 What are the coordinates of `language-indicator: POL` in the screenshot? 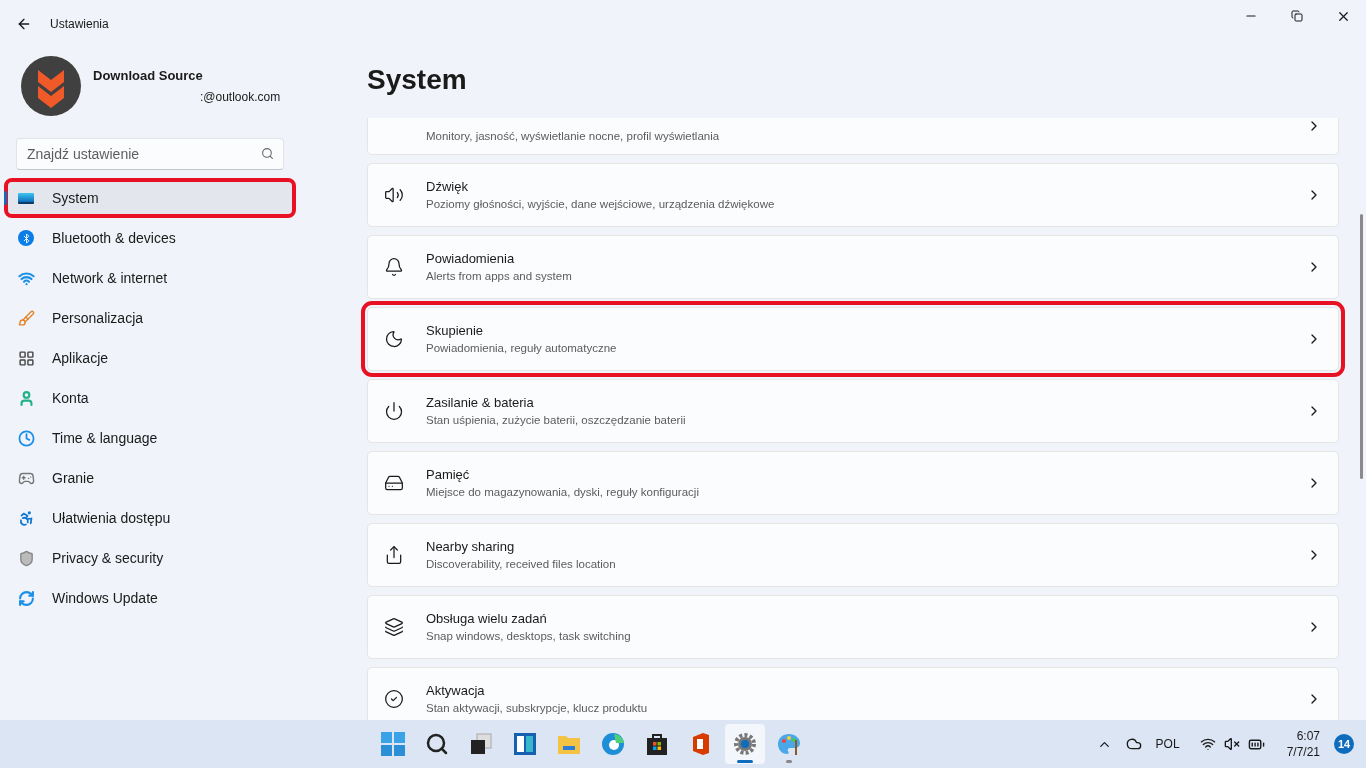 It's located at (1167, 744).